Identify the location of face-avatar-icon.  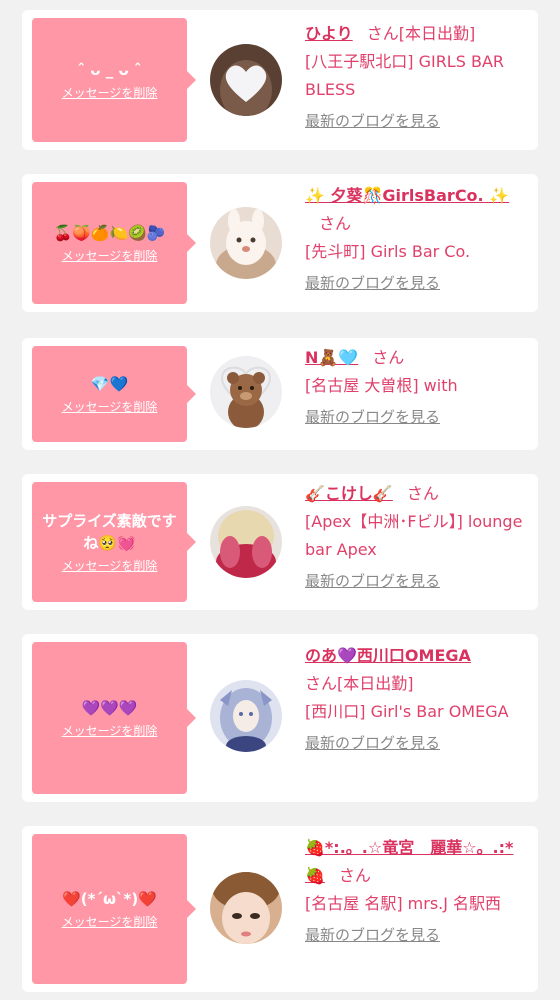
(246, 908).